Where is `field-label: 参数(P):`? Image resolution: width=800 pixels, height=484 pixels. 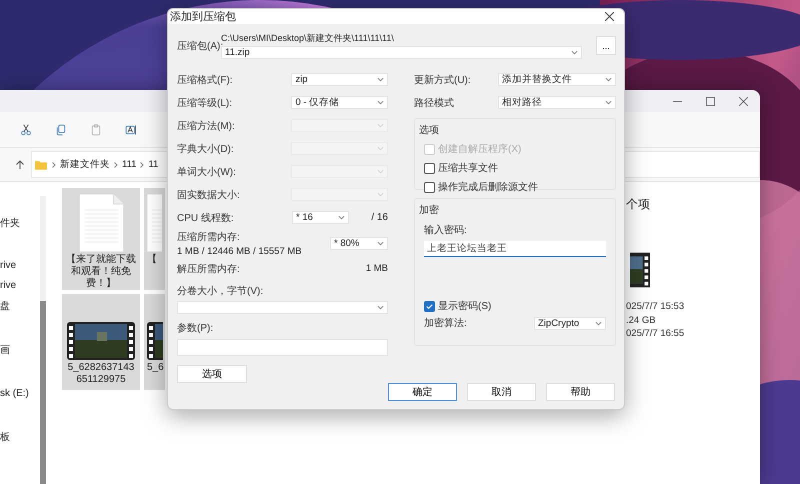 field-label: 参数(P): is located at coordinates (195, 328).